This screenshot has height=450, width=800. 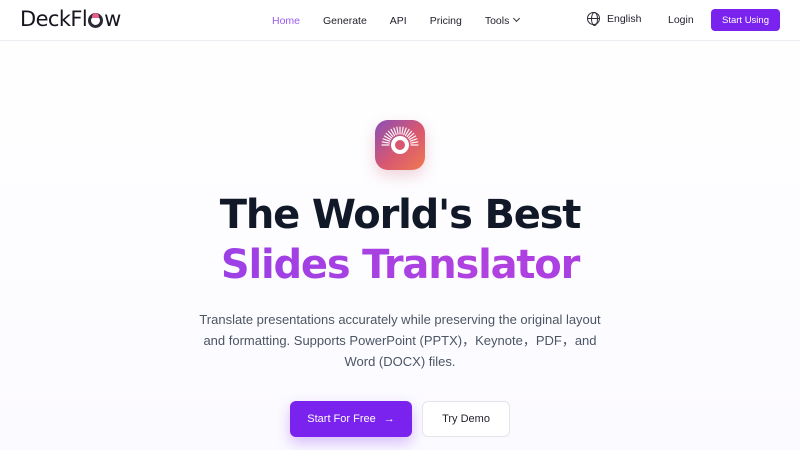 I want to click on start-for-free-button: Start For Free →, so click(x=351, y=419).